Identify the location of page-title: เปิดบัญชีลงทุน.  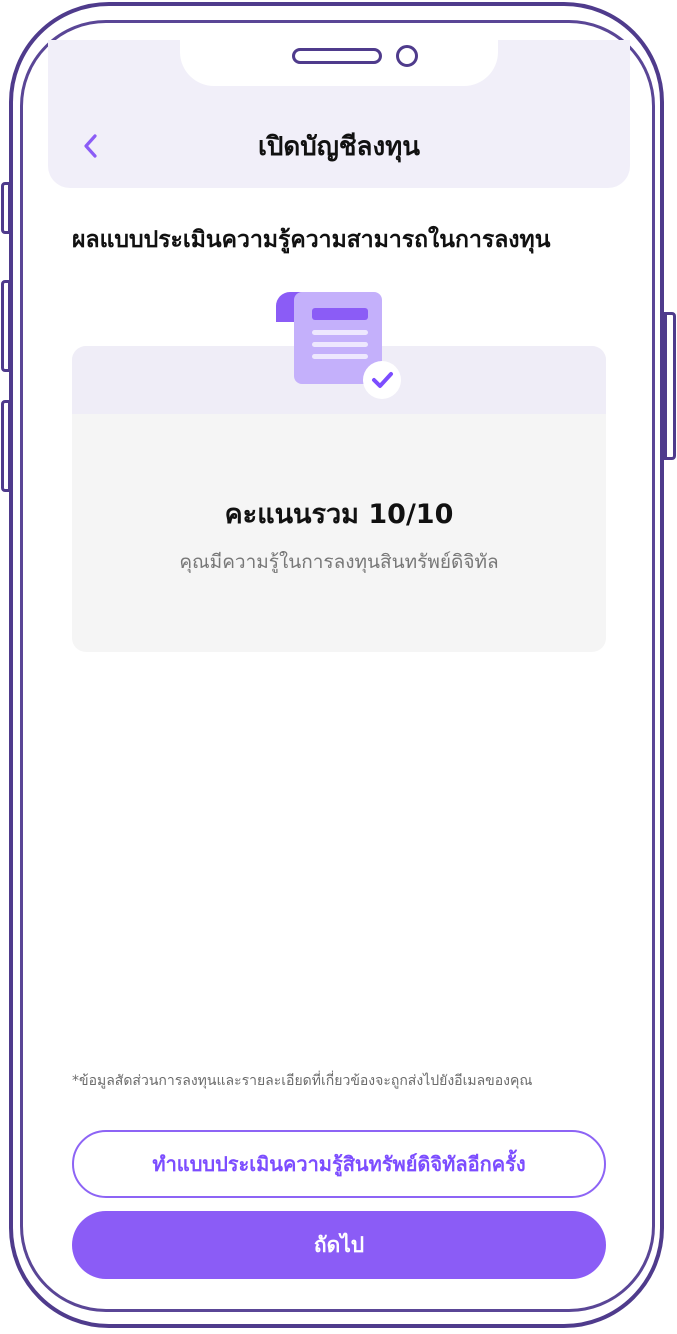
(339, 147).